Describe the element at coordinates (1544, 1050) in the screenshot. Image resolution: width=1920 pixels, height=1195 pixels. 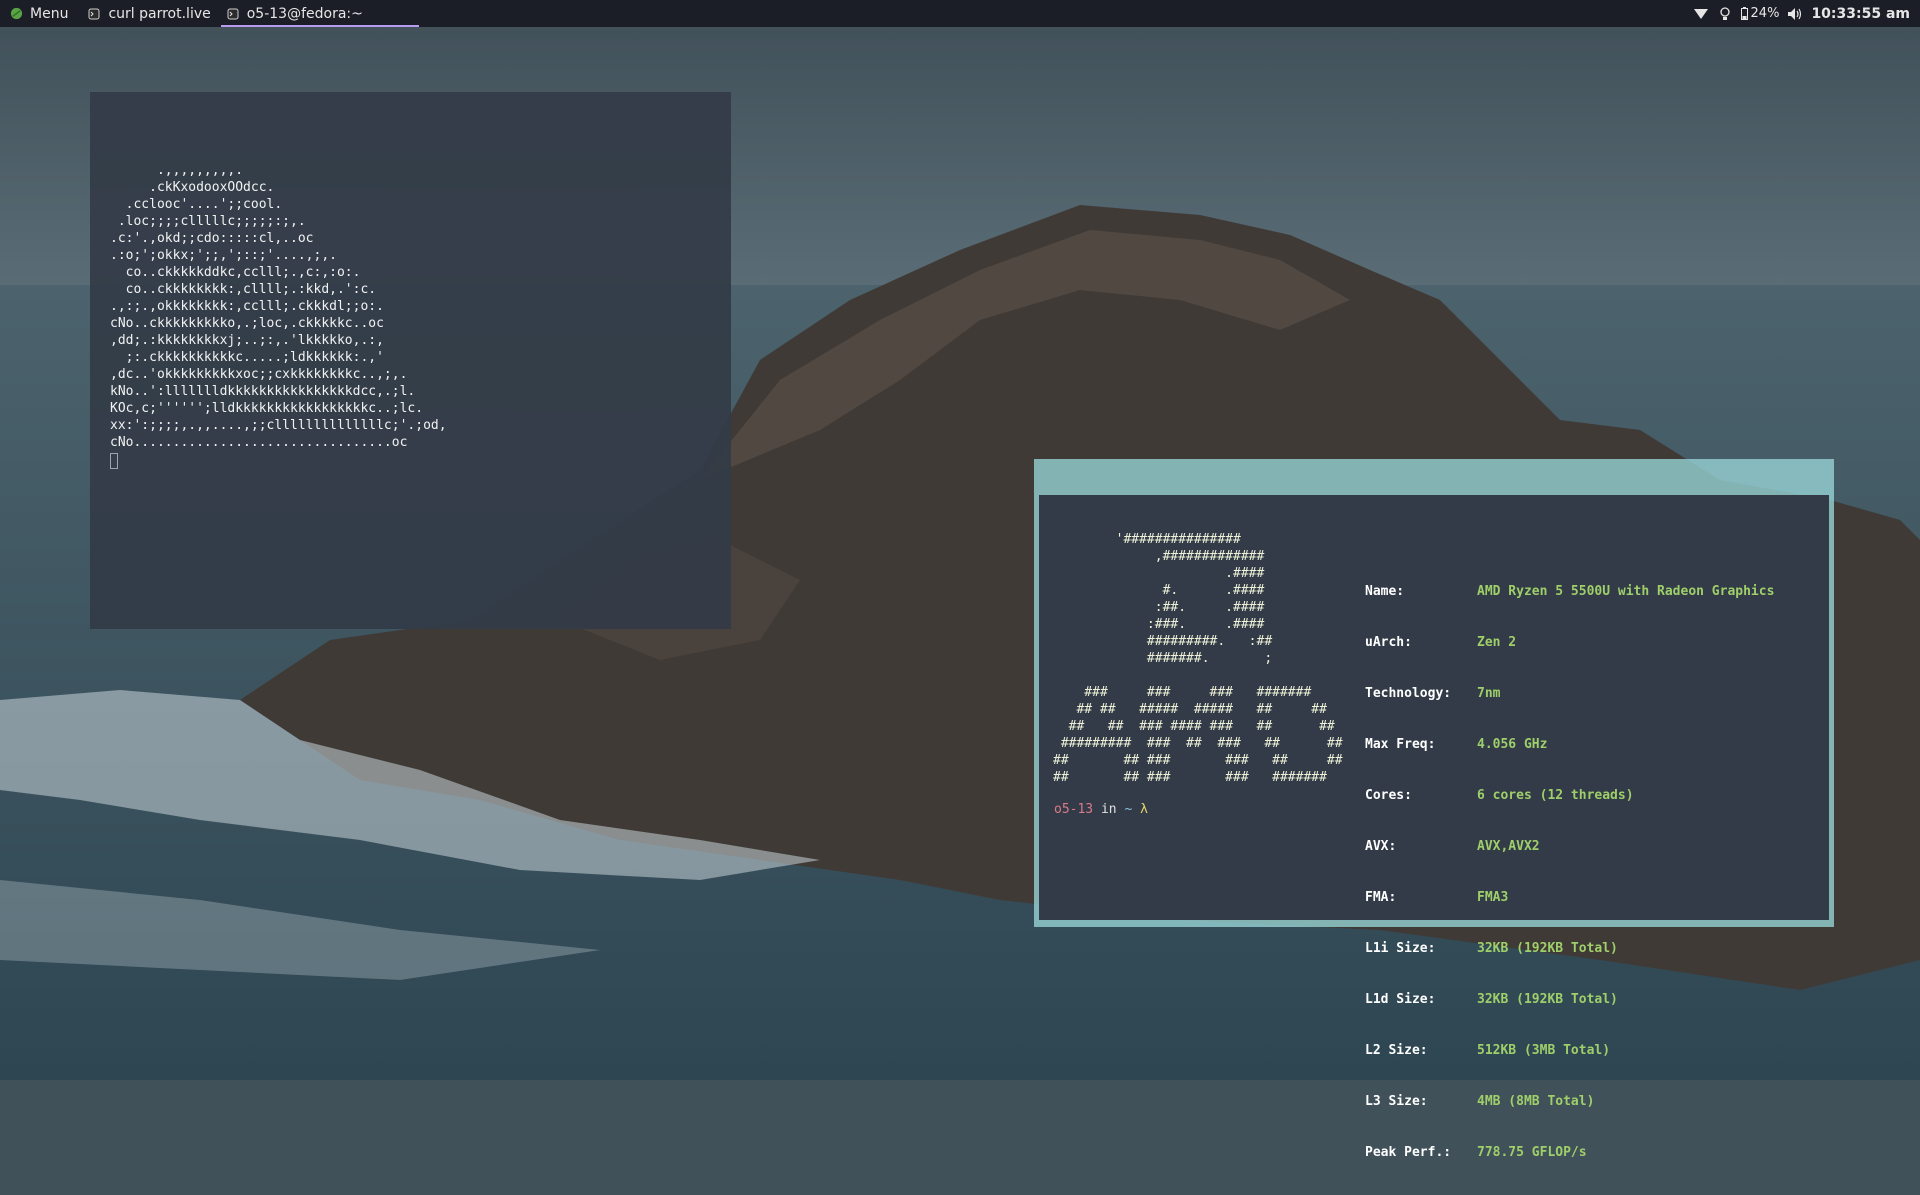
I see `info-value: 512KB (3MB Total)` at that location.